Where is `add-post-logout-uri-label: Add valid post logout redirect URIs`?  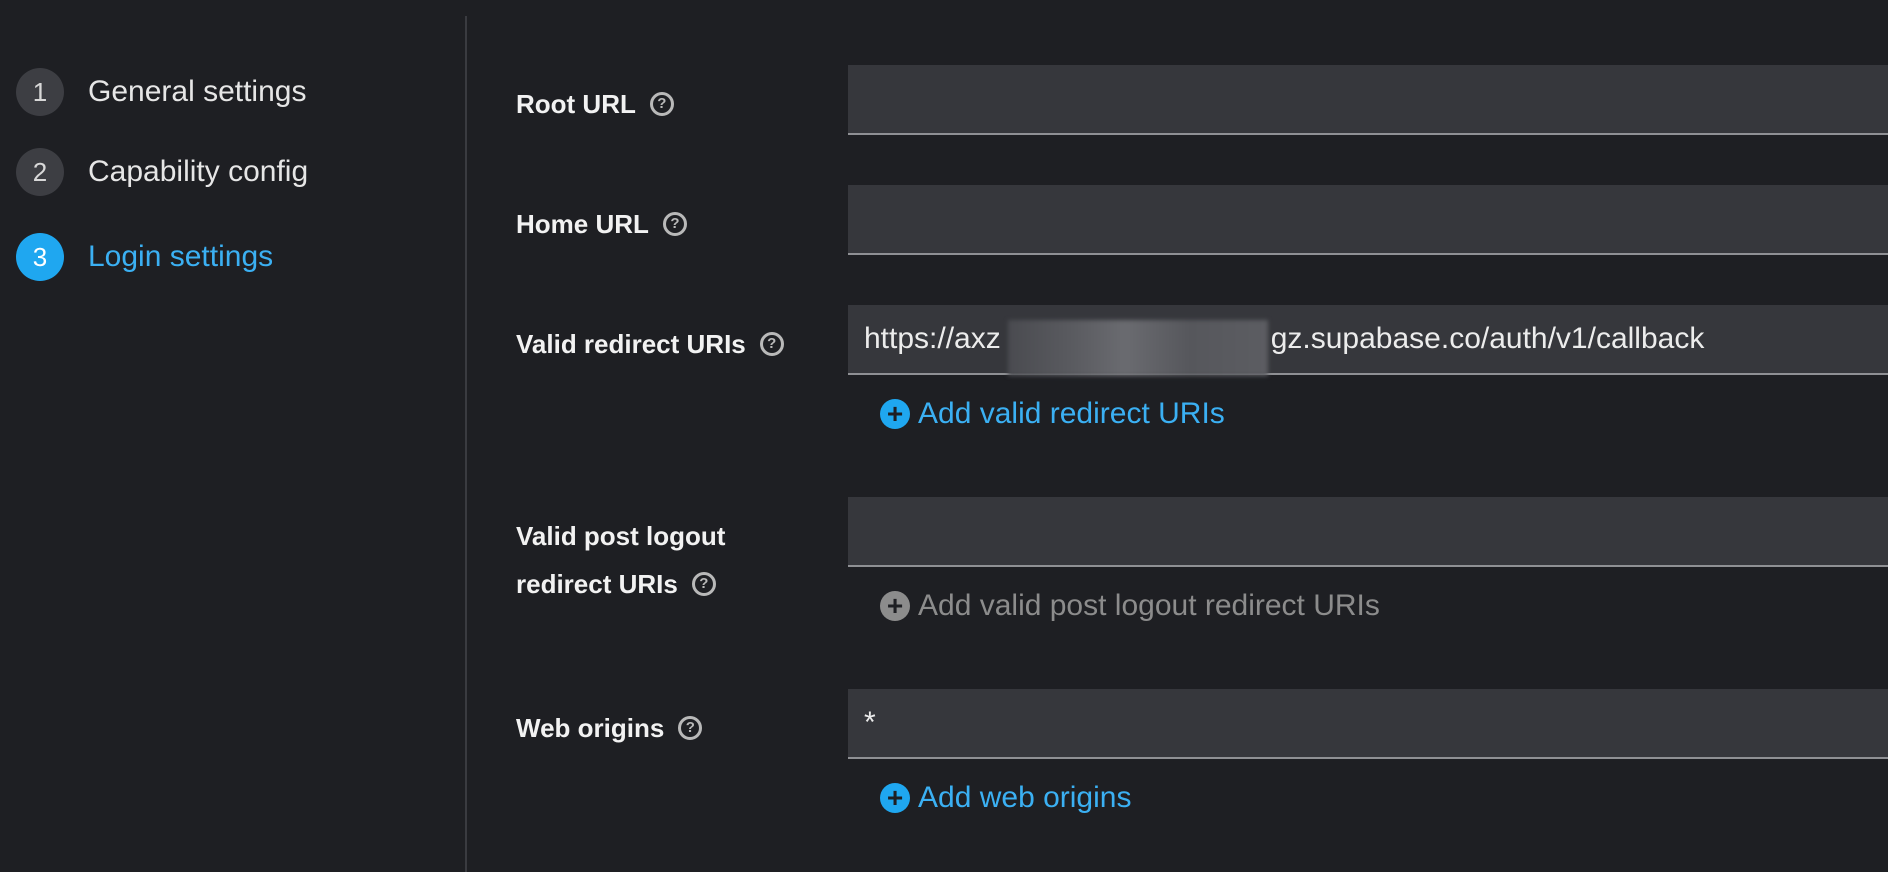 add-post-logout-uri-label: Add valid post logout redirect URIs is located at coordinates (1149, 605).